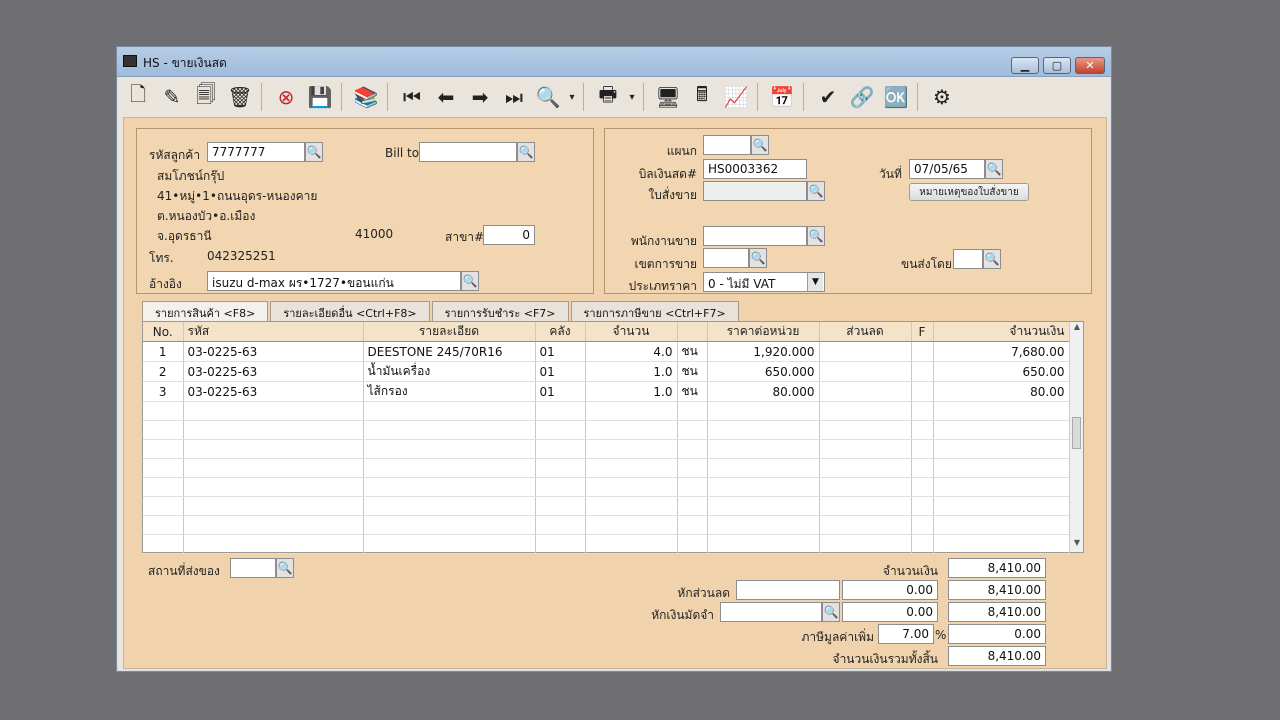 The height and width of the screenshot is (720, 1280). Describe the element at coordinates (755, 191) in the screenshot. I see `sales-order-field` at that location.